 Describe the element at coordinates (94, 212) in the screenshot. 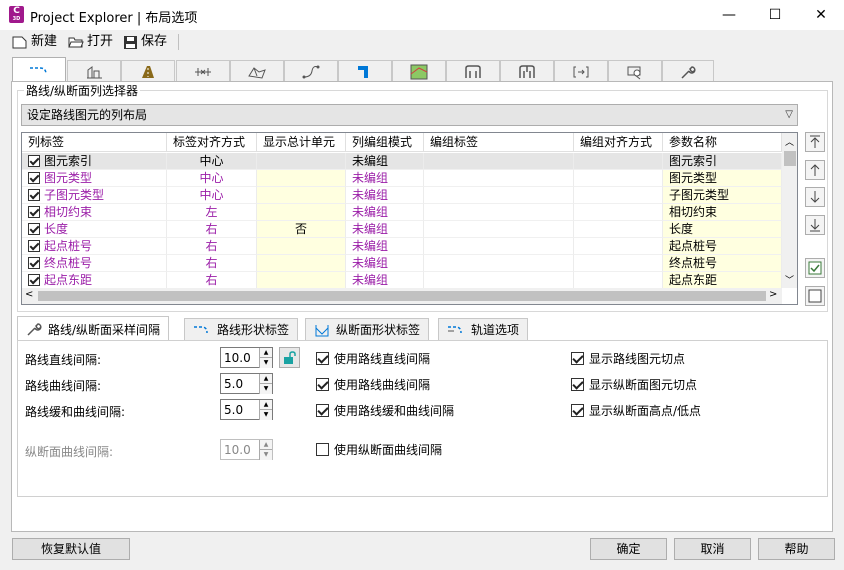

I see `column-label-cell: 相切约束` at that location.